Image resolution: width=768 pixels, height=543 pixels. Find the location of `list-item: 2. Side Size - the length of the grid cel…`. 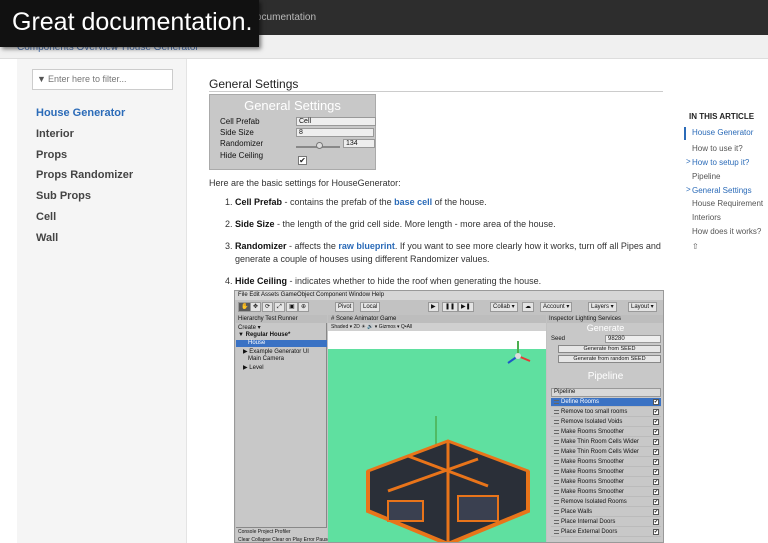

list-item: 2. Side Size - the length of the grid cel… is located at coordinates (390, 224).